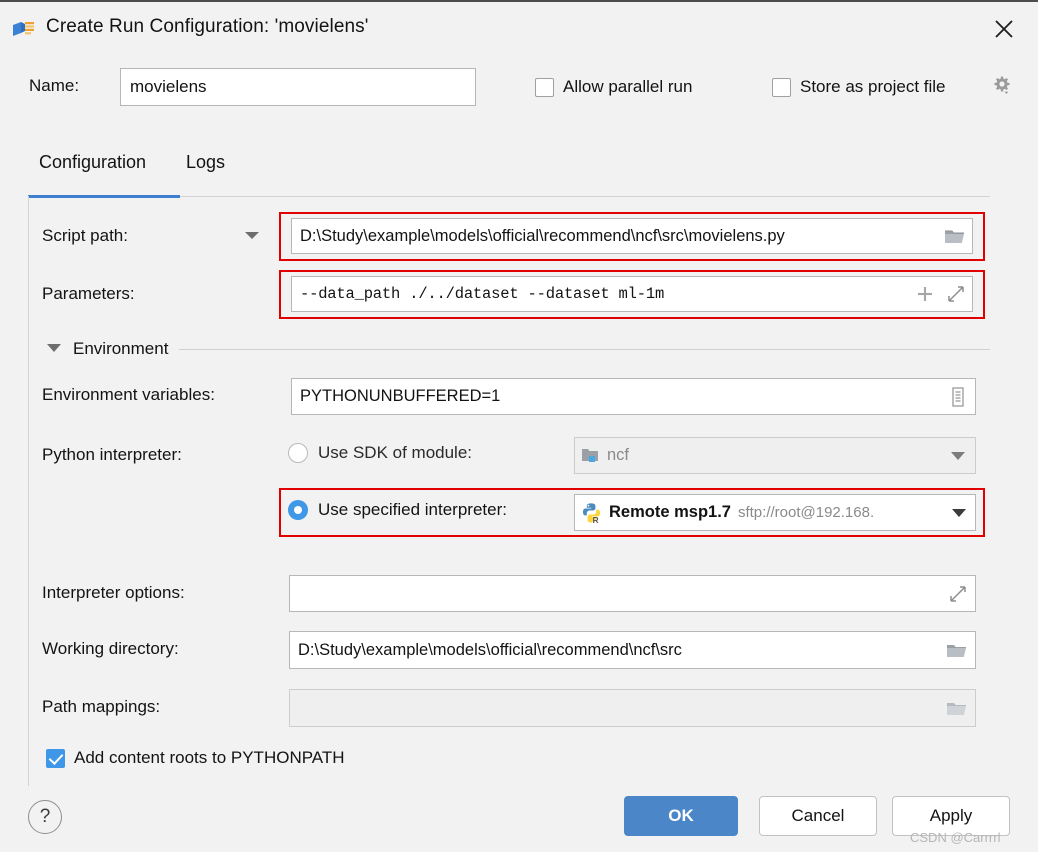 The width and height of the screenshot is (1038, 852). What do you see at coordinates (395, 452) in the screenshot?
I see `use-sdk-of-module-label: Use SDK of module:` at bounding box center [395, 452].